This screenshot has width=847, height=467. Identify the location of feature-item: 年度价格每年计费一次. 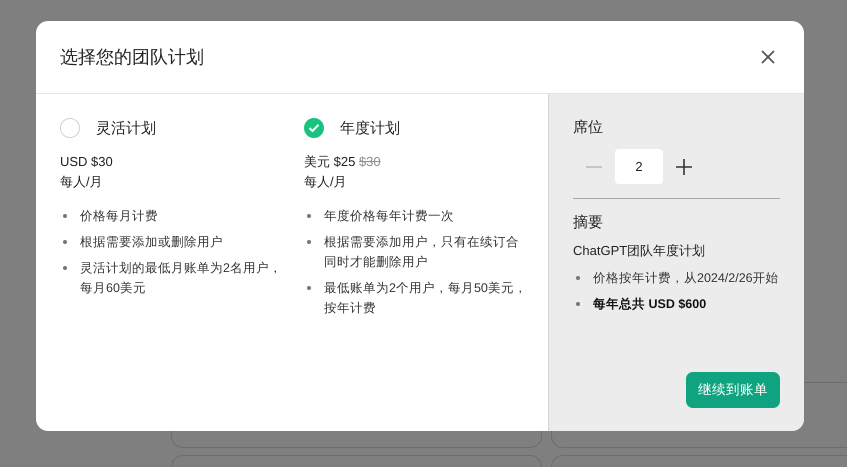
(389, 216).